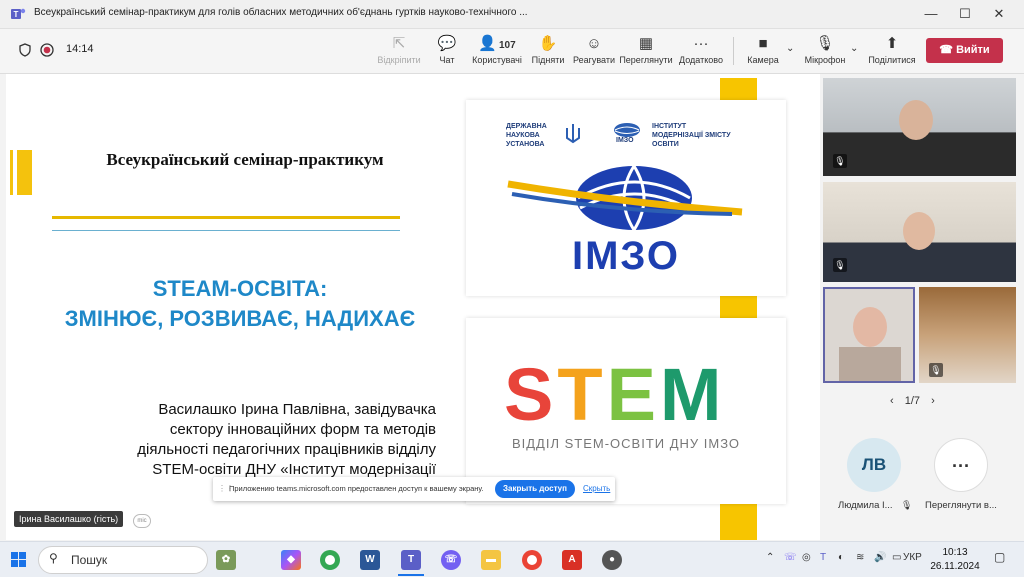 This screenshot has height=577, width=1024. What do you see at coordinates (572, 560) in the screenshot?
I see `pdf-reader-icon: A` at bounding box center [572, 560].